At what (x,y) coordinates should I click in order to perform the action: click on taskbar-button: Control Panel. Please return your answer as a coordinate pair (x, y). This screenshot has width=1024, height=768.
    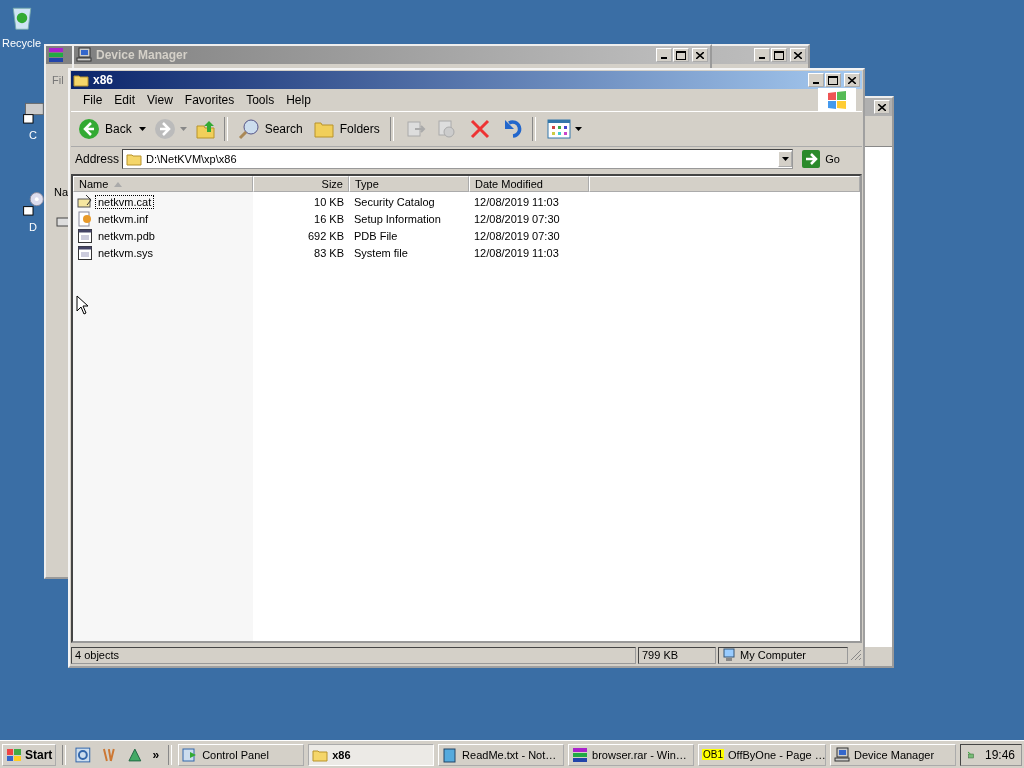
    Looking at the image, I should click on (241, 754).